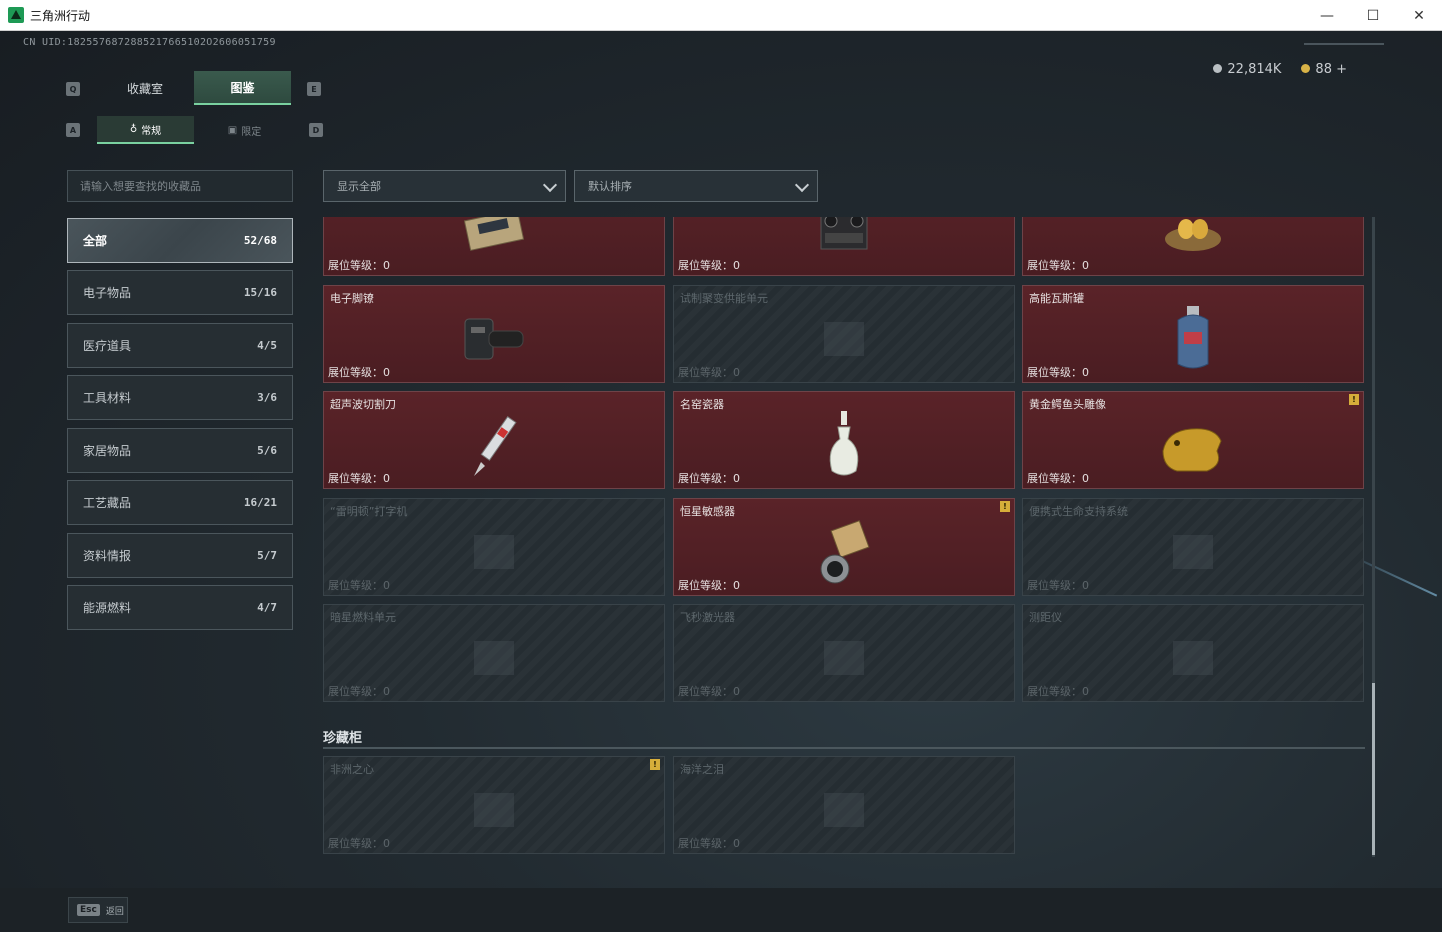 The height and width of the screenshot is (932, 1442). What do you see at coordinates (267, 607) in the screenshot?
I see `category-count: 4/7` at bounding box center [267, 607].